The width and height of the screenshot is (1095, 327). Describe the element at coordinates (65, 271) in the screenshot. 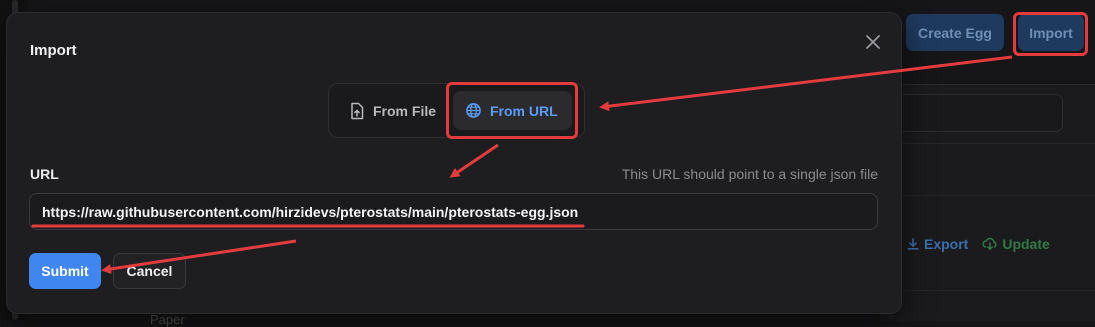

I see `submit-button: Submit` at that location.